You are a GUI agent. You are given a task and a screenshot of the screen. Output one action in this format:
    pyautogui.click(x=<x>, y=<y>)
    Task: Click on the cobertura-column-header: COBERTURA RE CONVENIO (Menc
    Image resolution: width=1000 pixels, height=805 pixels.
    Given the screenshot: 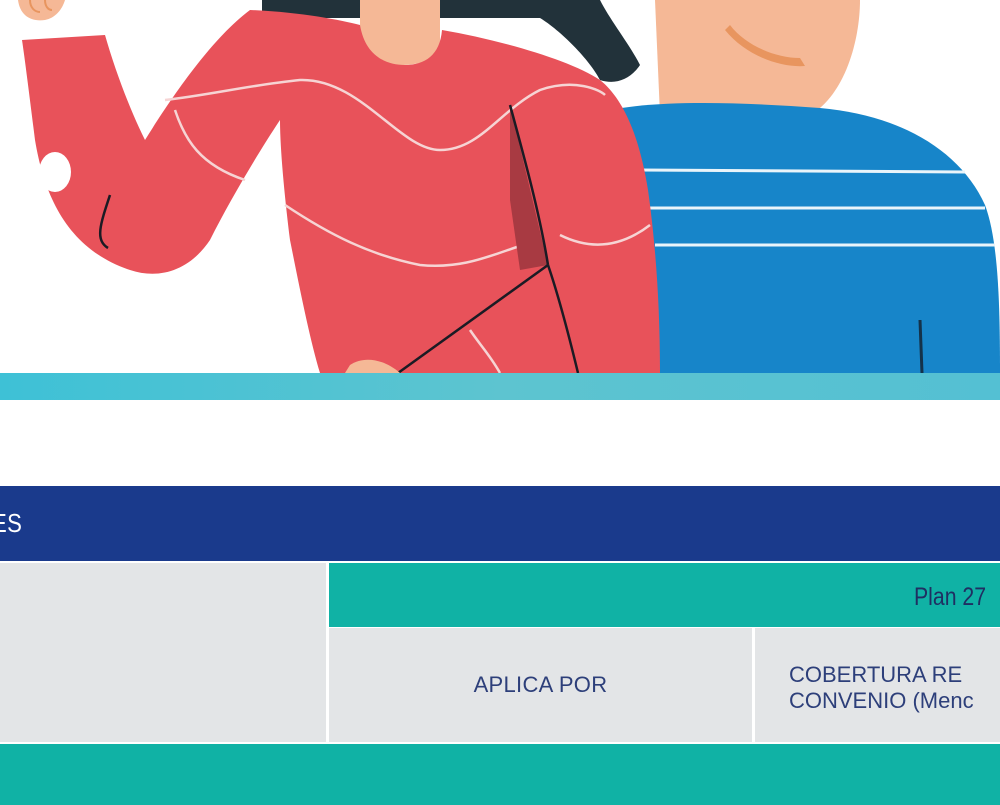 What is the action you would take?
    pyautogui.click(x=877, y=685)
    